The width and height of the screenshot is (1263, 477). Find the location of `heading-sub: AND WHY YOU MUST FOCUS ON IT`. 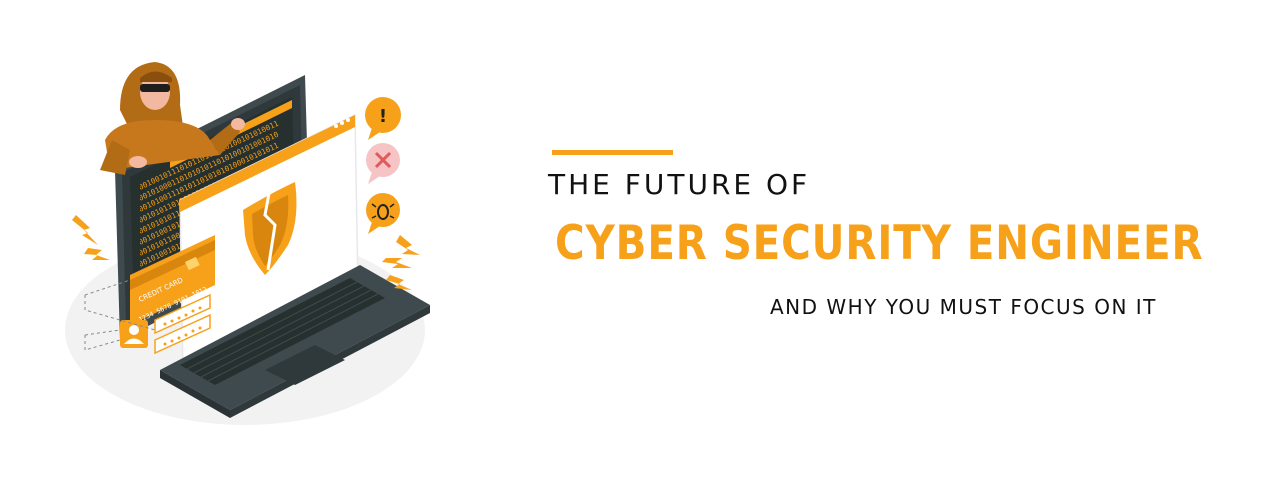

heading-sub: AND WHY YOU MUST FOCUS ON IT is located at coordinates (963, 307).